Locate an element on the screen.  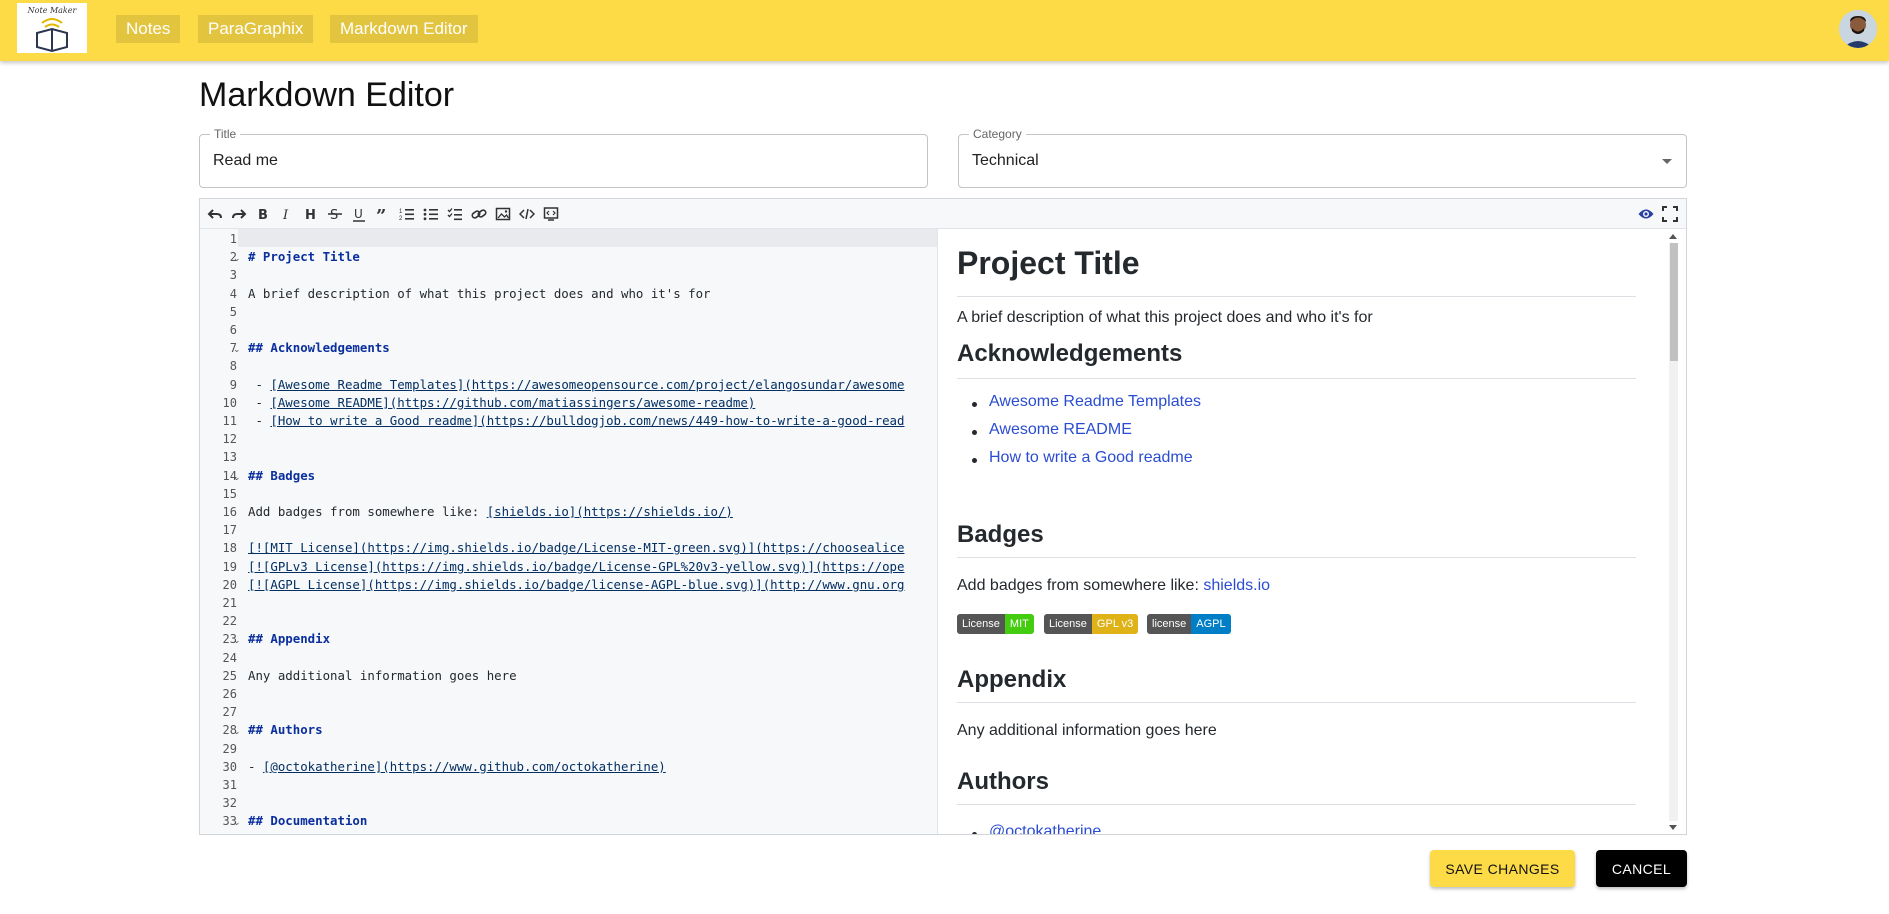
line-number: 30 is located at coordinates (229, 766).